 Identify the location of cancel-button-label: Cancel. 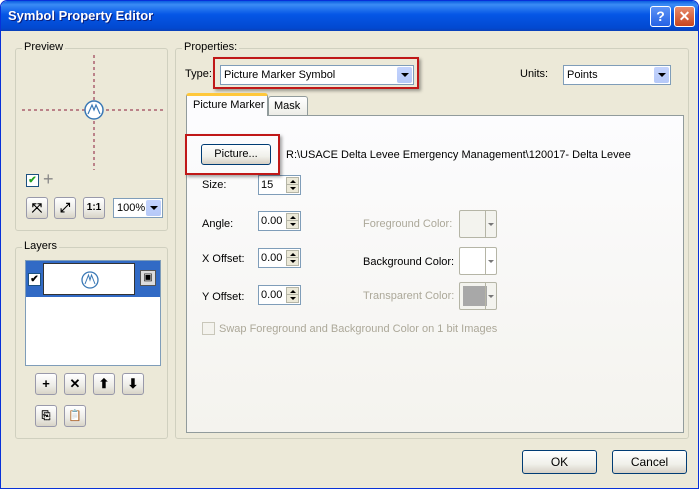
(649, 462).